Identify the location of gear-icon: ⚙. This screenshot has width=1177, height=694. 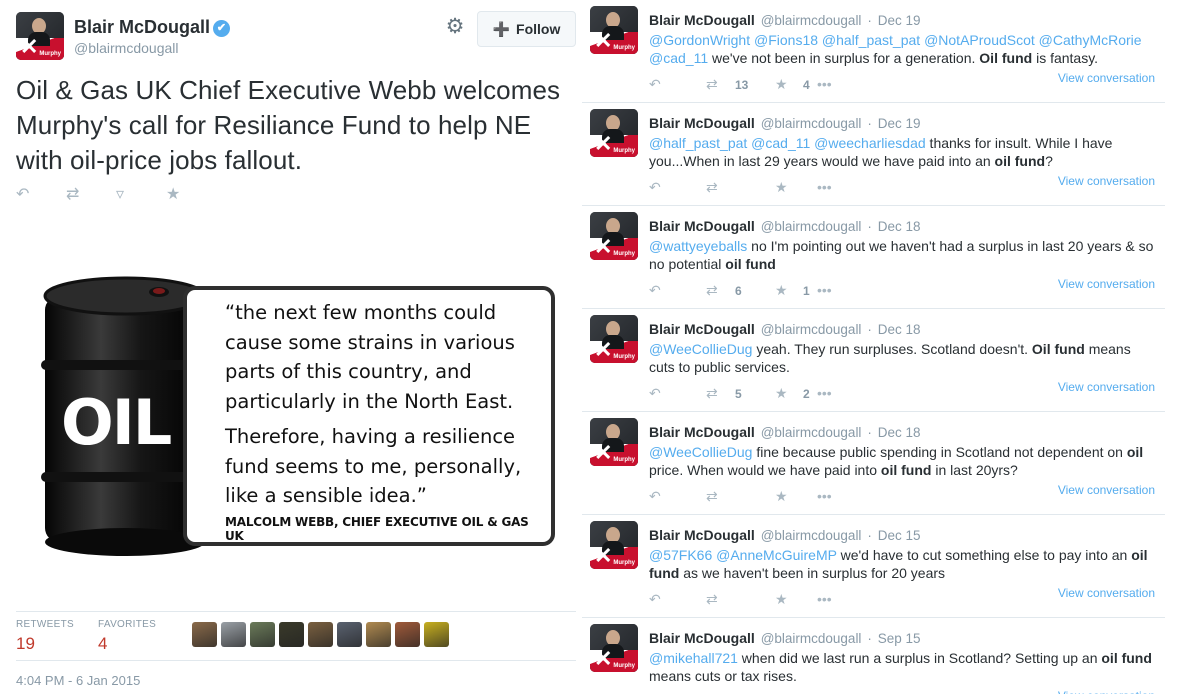
(455, 27).